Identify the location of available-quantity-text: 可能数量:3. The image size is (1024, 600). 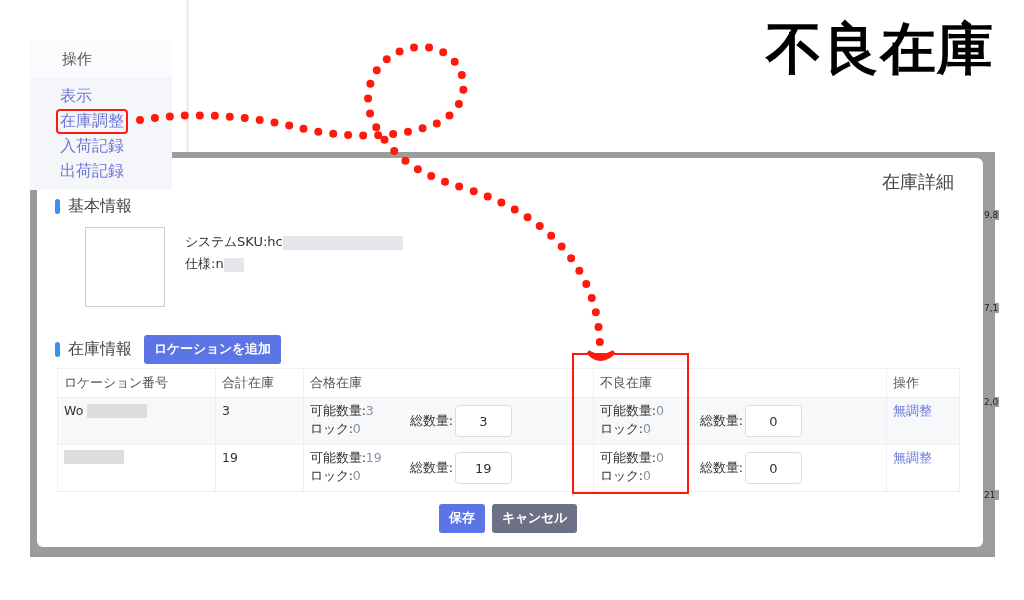
(342, 411).